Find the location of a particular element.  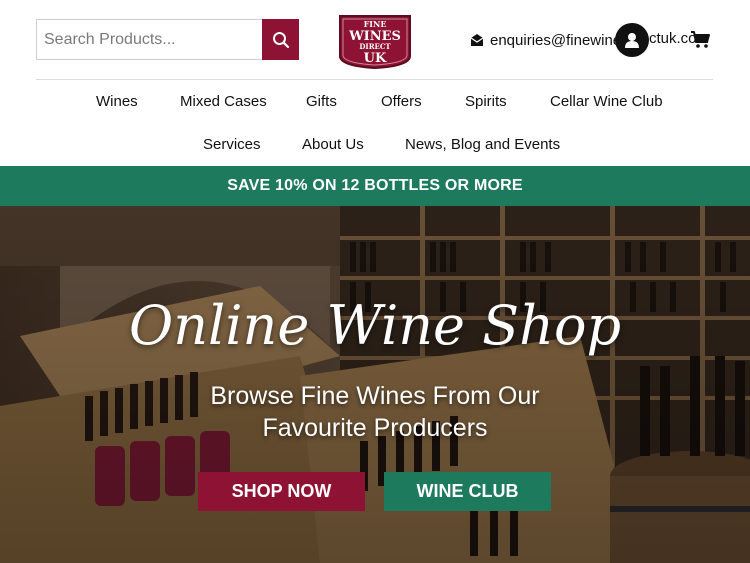

search-icon is located at coordinates (280, 39).